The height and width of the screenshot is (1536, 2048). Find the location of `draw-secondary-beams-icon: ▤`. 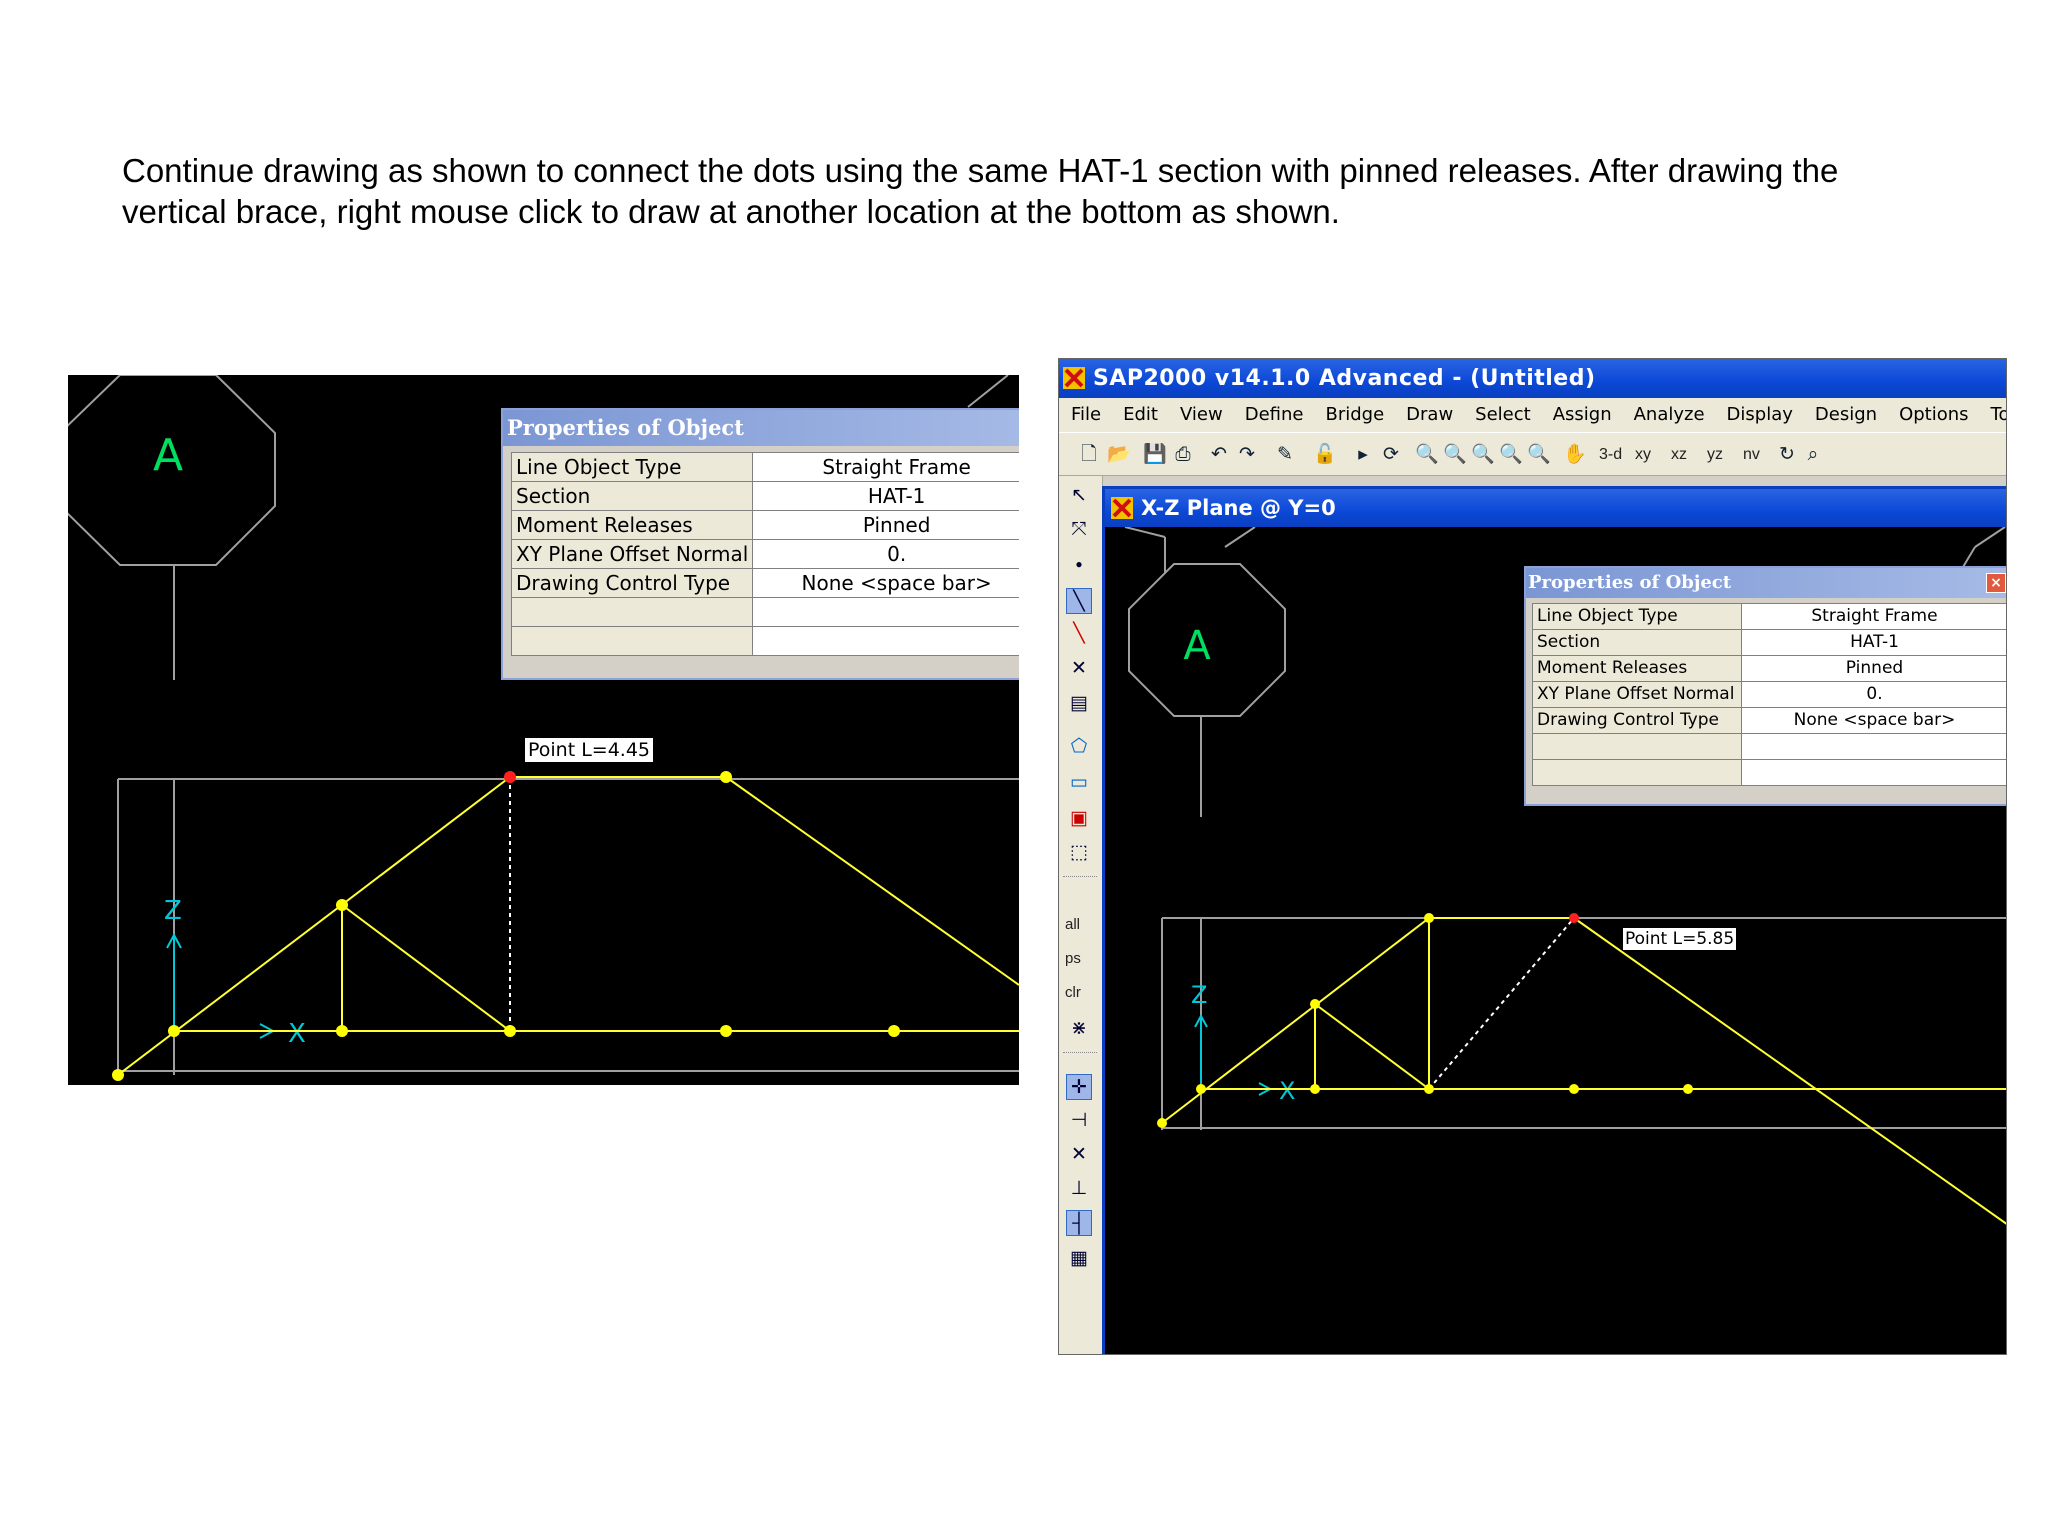

draw-secondary-beams-icon: ▤ is located at coordinates (1079, 704).